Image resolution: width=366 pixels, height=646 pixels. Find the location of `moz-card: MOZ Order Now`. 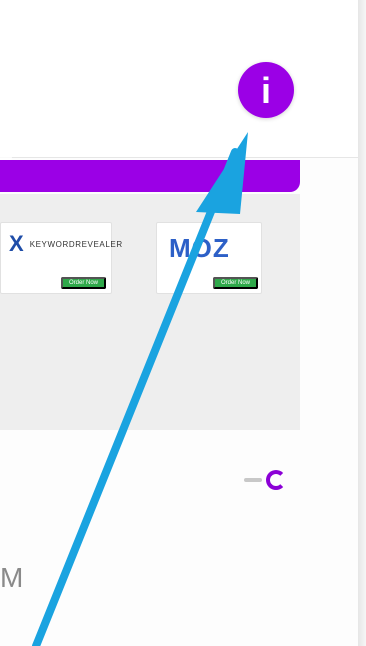

moz-card: MOZ Order Now is located at coordinates (209, 258).